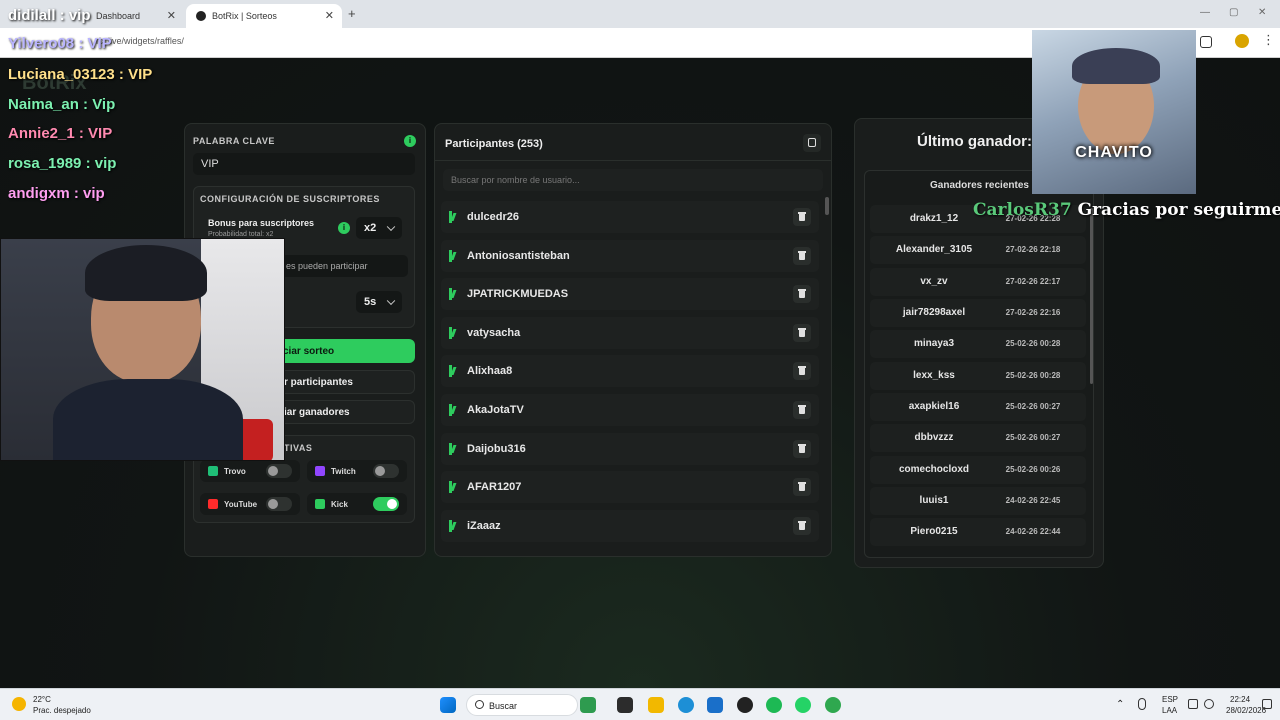 The height and width of the screenshot is (720, 1280). I want to click on platform-youtube: YouTube, so click(250, 504).